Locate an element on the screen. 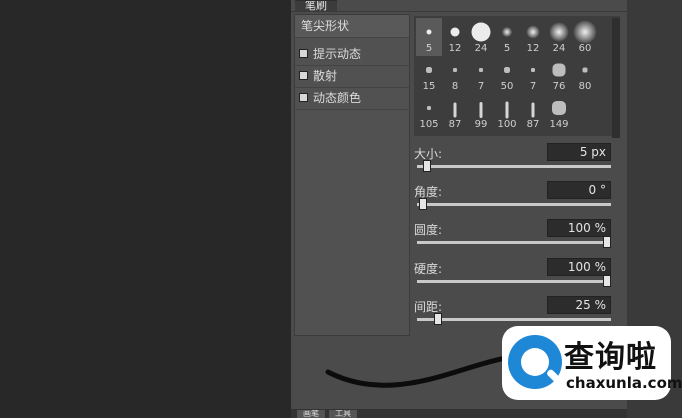 The image size is (682, 418). watermark-subtitle: chaxunla.com is located at coordinates (624, 383).